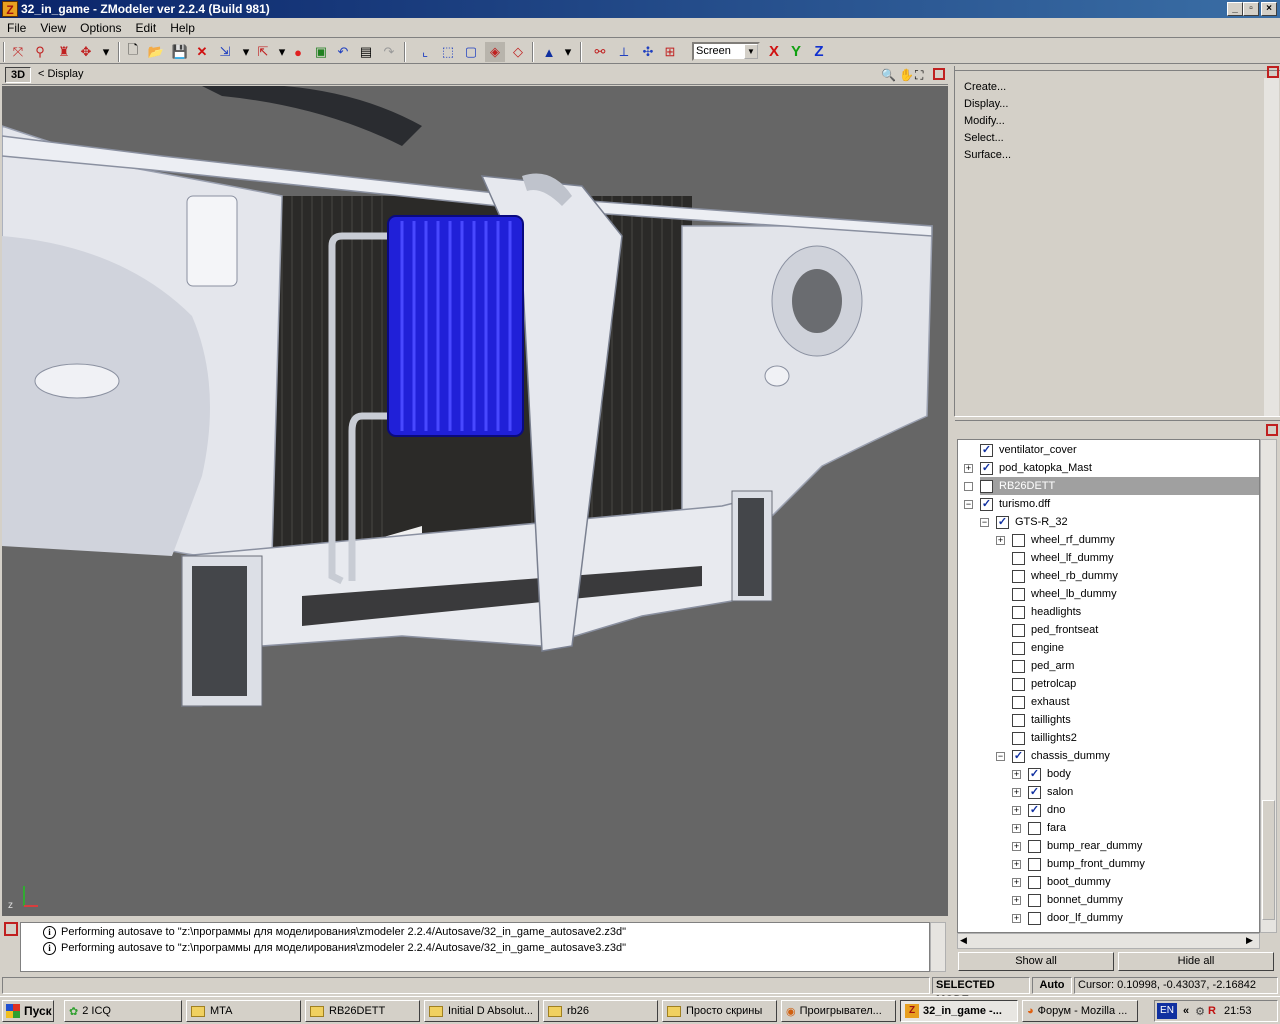 This screenshot has width=1280, height=1024. I want to click on display-breadcrumb: < Display, so click(61, 74).